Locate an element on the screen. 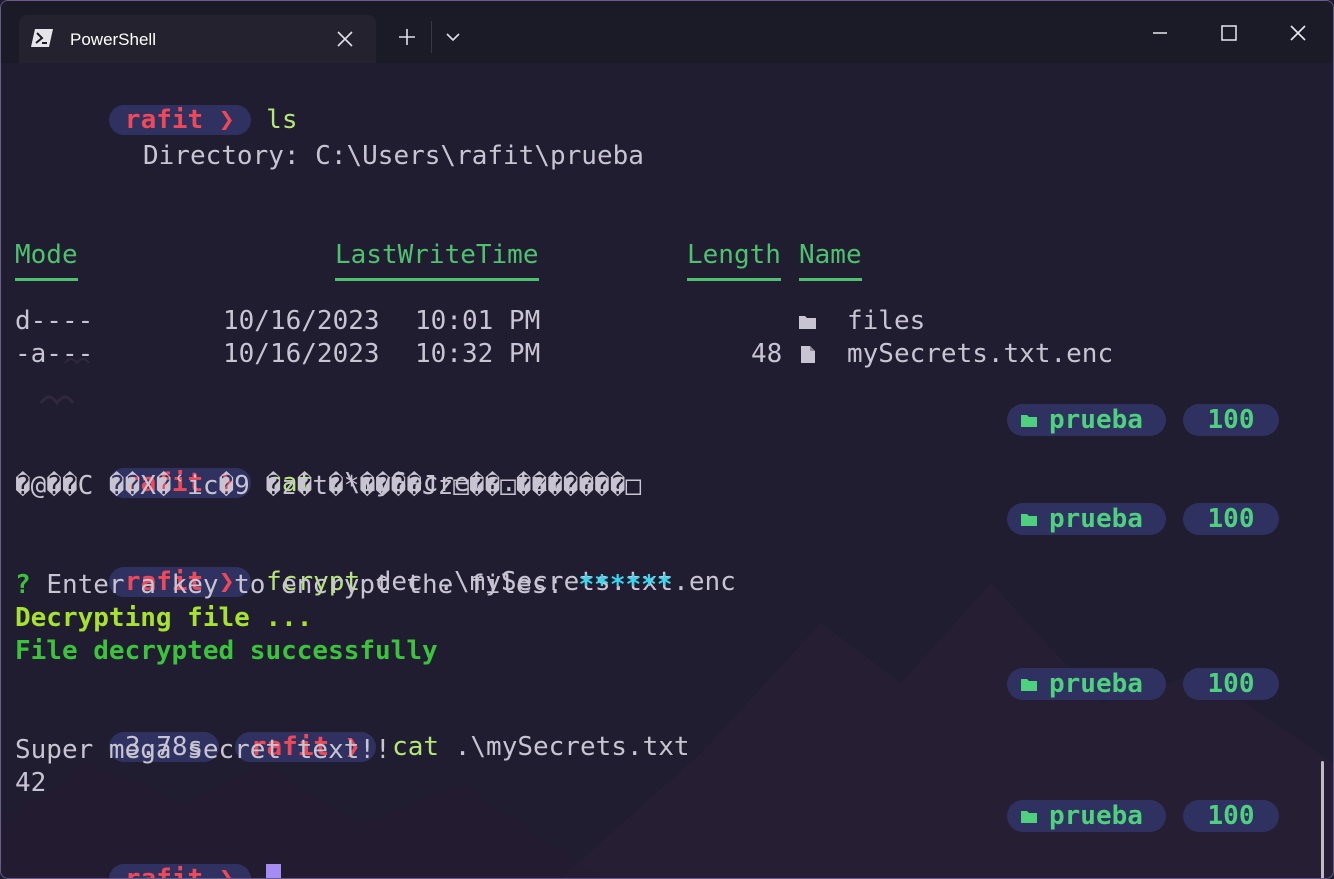 This screenshot has width=1334, height=879. output-line-1: Super mega secret text!! is located at coordinates (203, 750).